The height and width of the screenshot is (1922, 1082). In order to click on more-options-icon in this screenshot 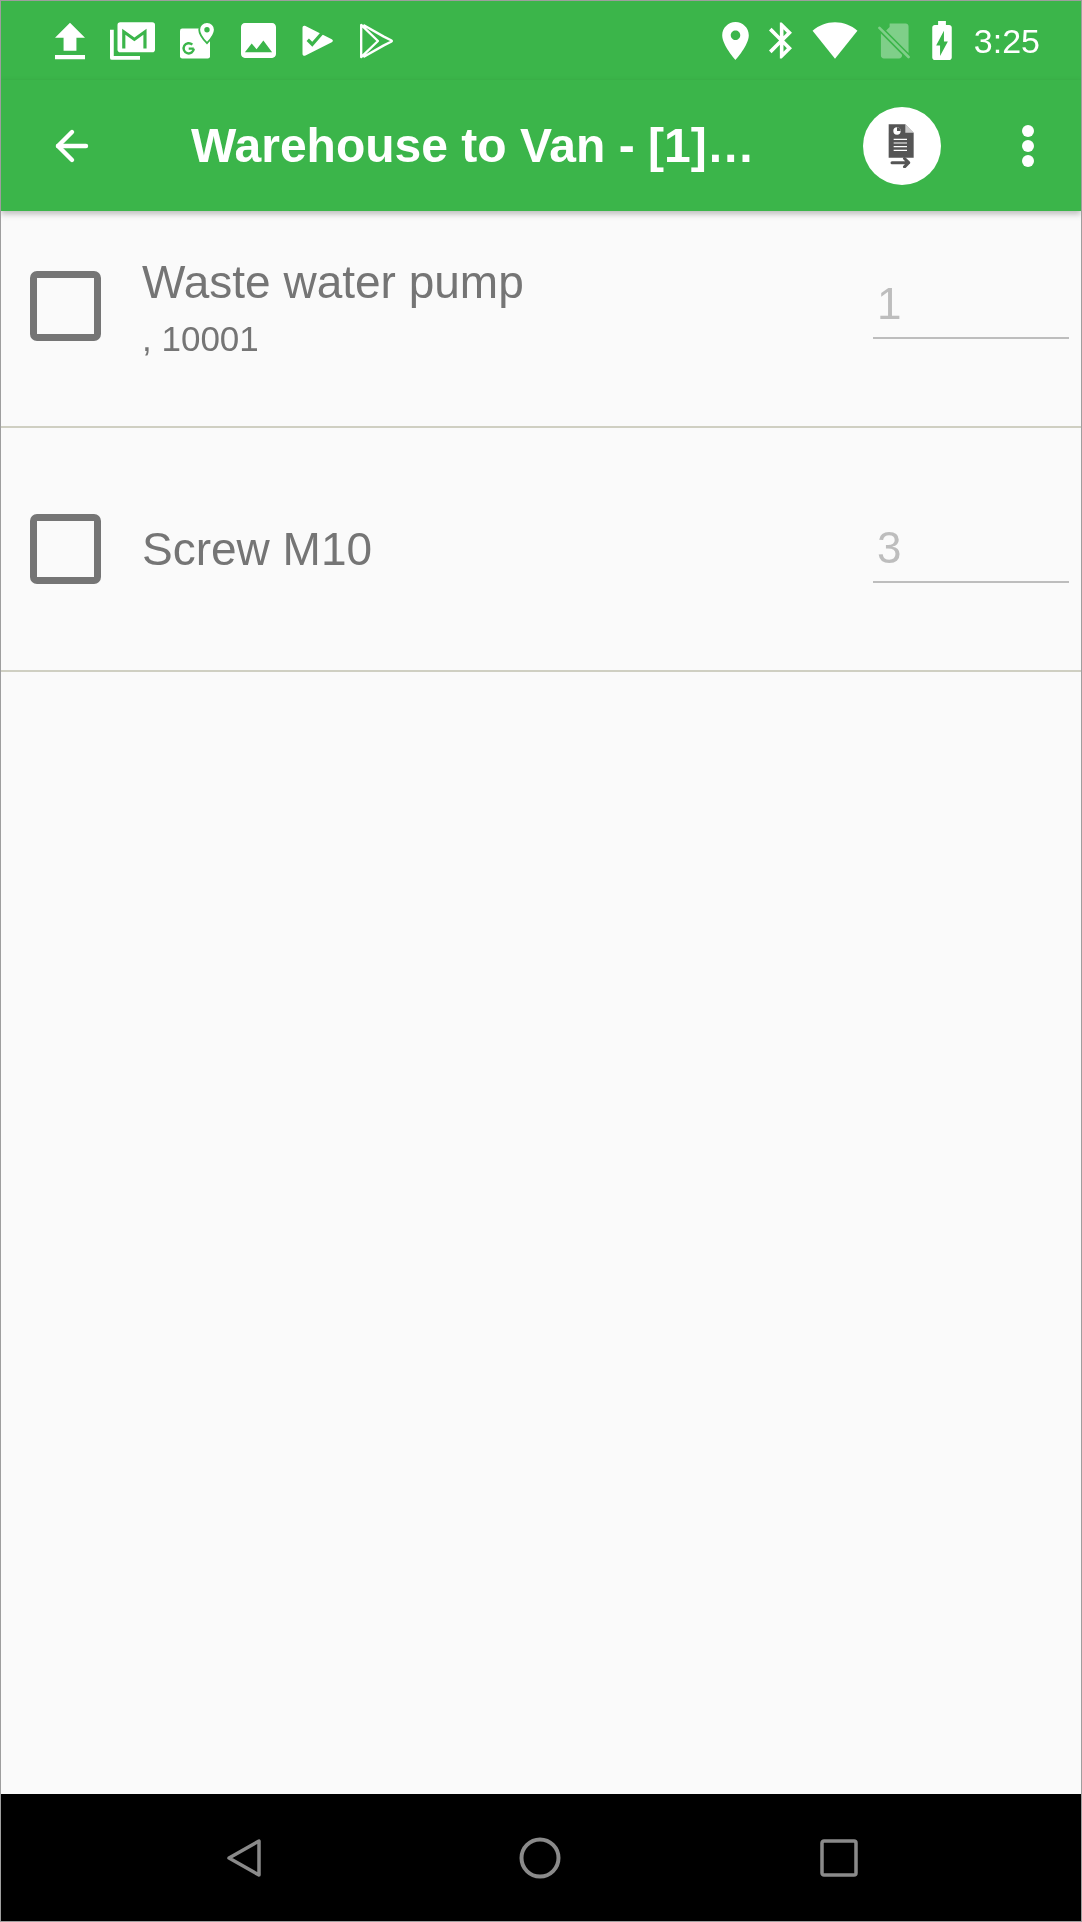, I will do `click(1028, 145)`.